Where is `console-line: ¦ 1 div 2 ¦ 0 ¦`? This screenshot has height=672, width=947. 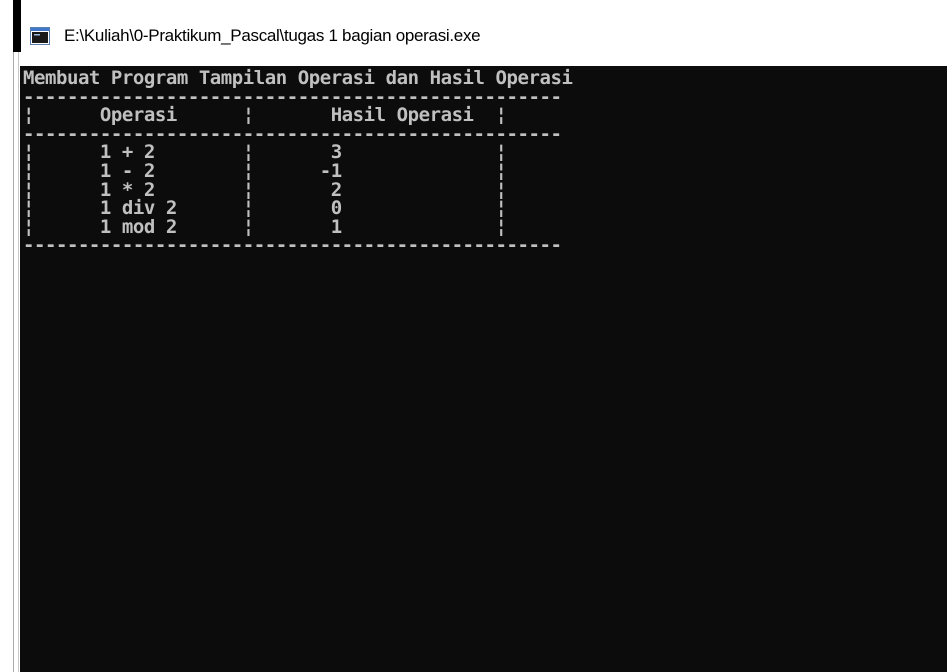
console-line: ¦ 1 div 2 ¦ 0 ¦ is located at coordinates (265, 208).